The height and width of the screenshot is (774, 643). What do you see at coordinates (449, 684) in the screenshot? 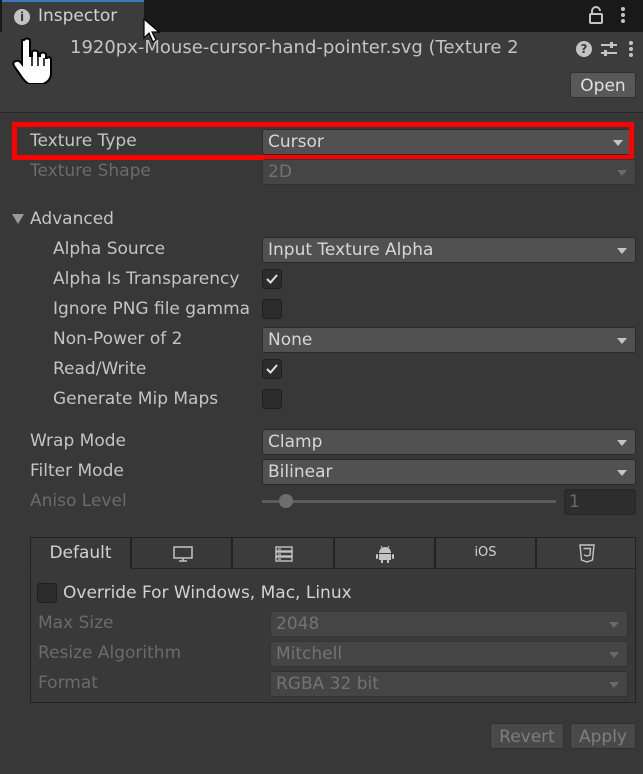
I see `format-dropdown: RGBA 32 bit` at bounding box center [449, 684].